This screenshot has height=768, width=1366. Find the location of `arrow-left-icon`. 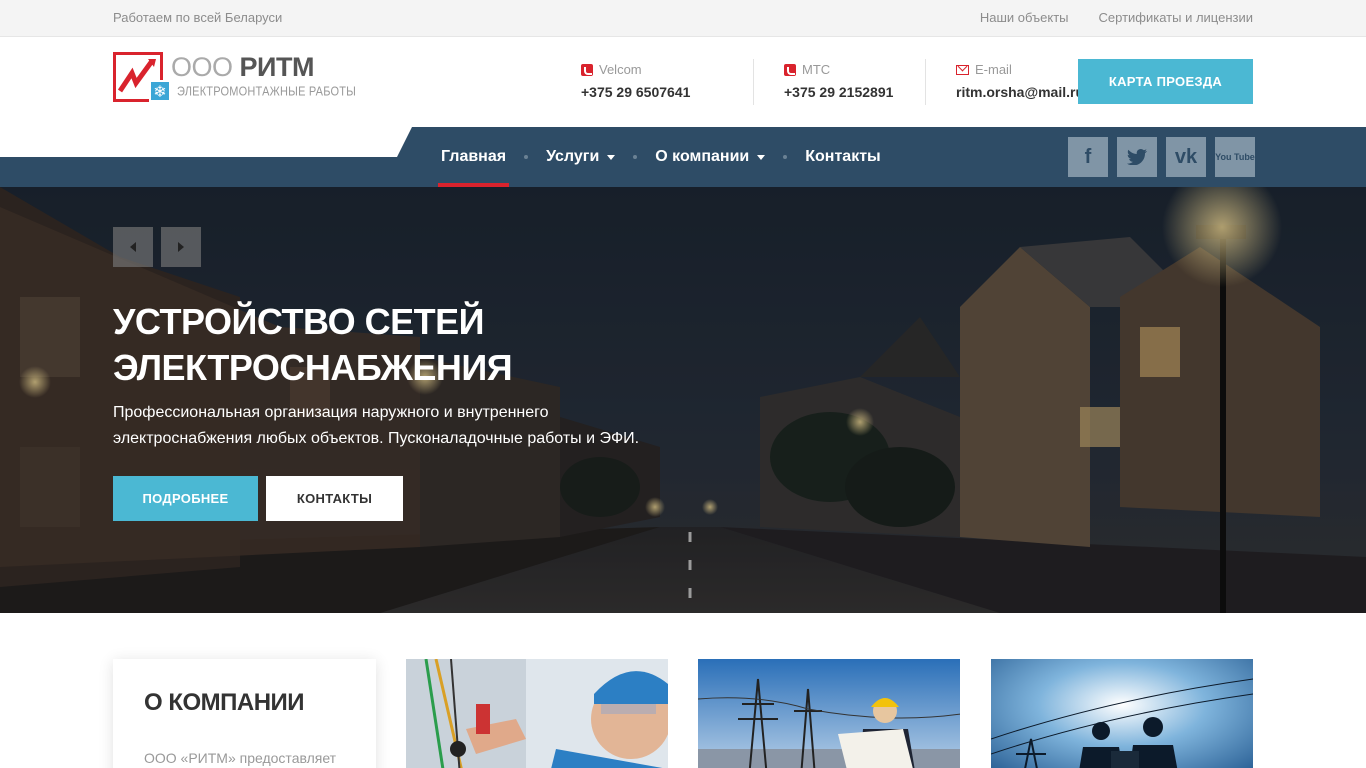

arrow-left-icon is located at coordinates (133, 247).